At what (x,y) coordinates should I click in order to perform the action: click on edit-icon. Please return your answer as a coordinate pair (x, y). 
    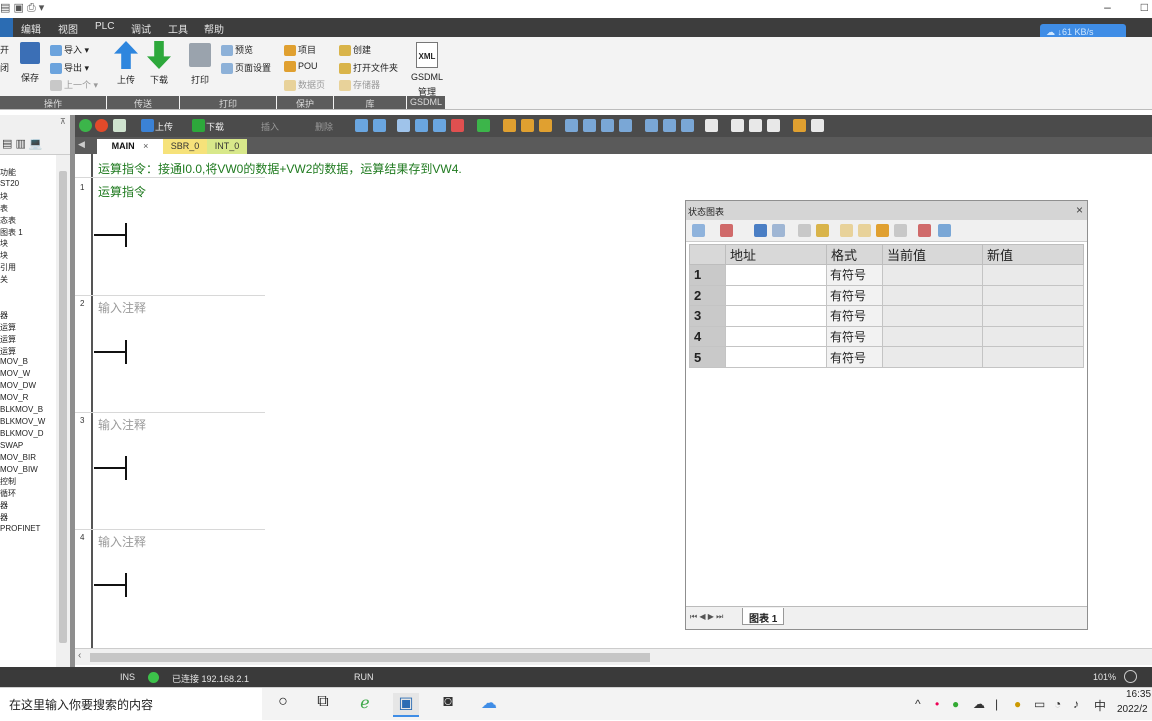
    Looking at the image, I should click on (755, 125).